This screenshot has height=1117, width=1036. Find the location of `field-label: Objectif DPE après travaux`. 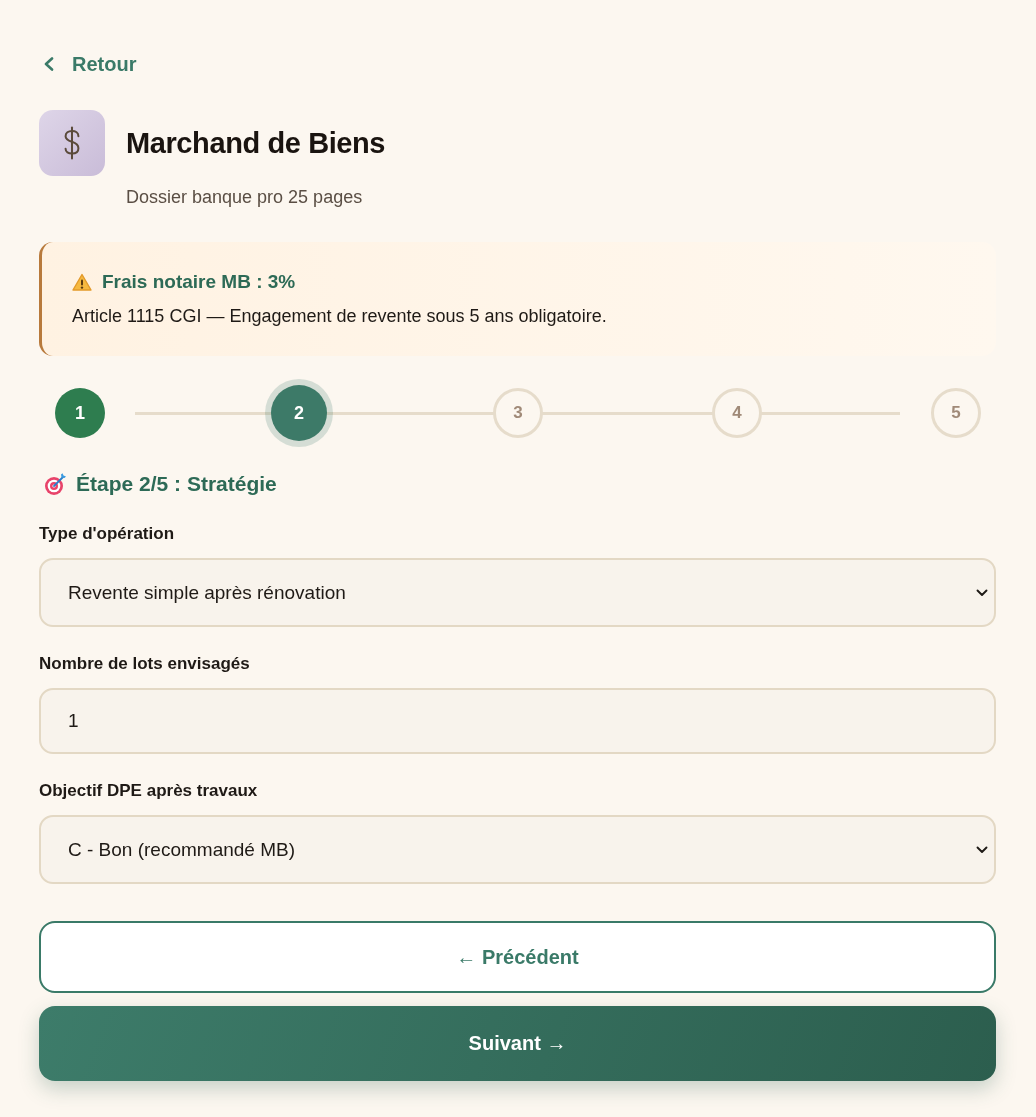

field-label: Objectif DPE après travaux is located at coordinates (148, 791).